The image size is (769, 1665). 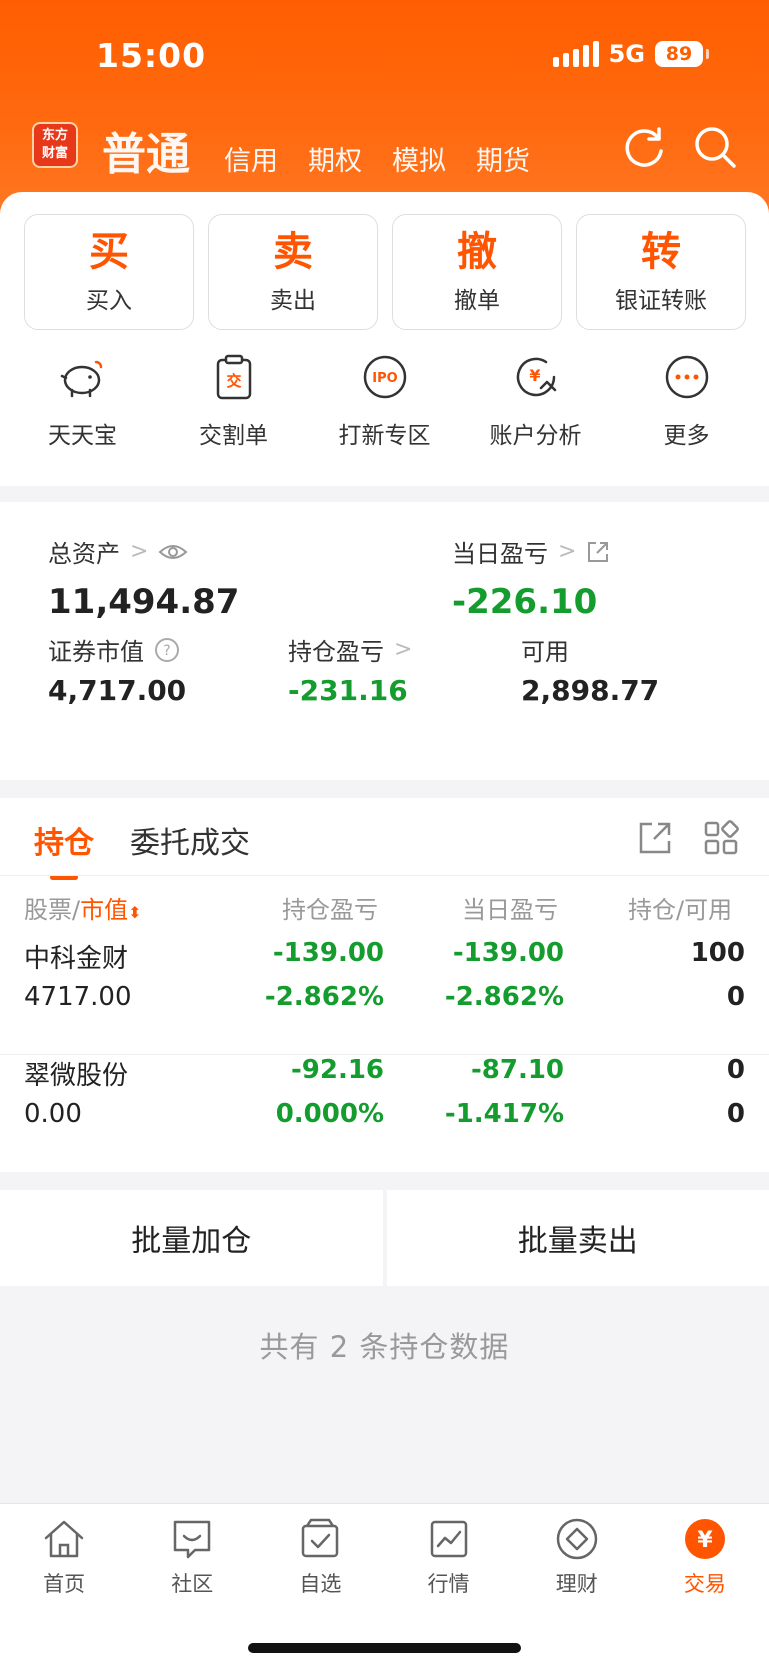 I want to click on nav-wealth: 理财, so click(x=577, y=1557).